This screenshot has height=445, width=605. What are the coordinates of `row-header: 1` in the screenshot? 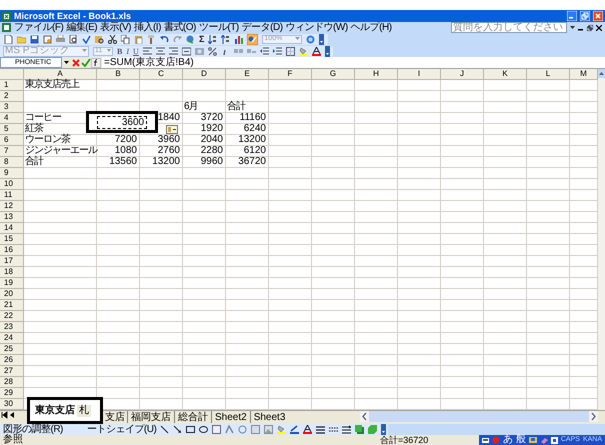 It's located at (12, 85).